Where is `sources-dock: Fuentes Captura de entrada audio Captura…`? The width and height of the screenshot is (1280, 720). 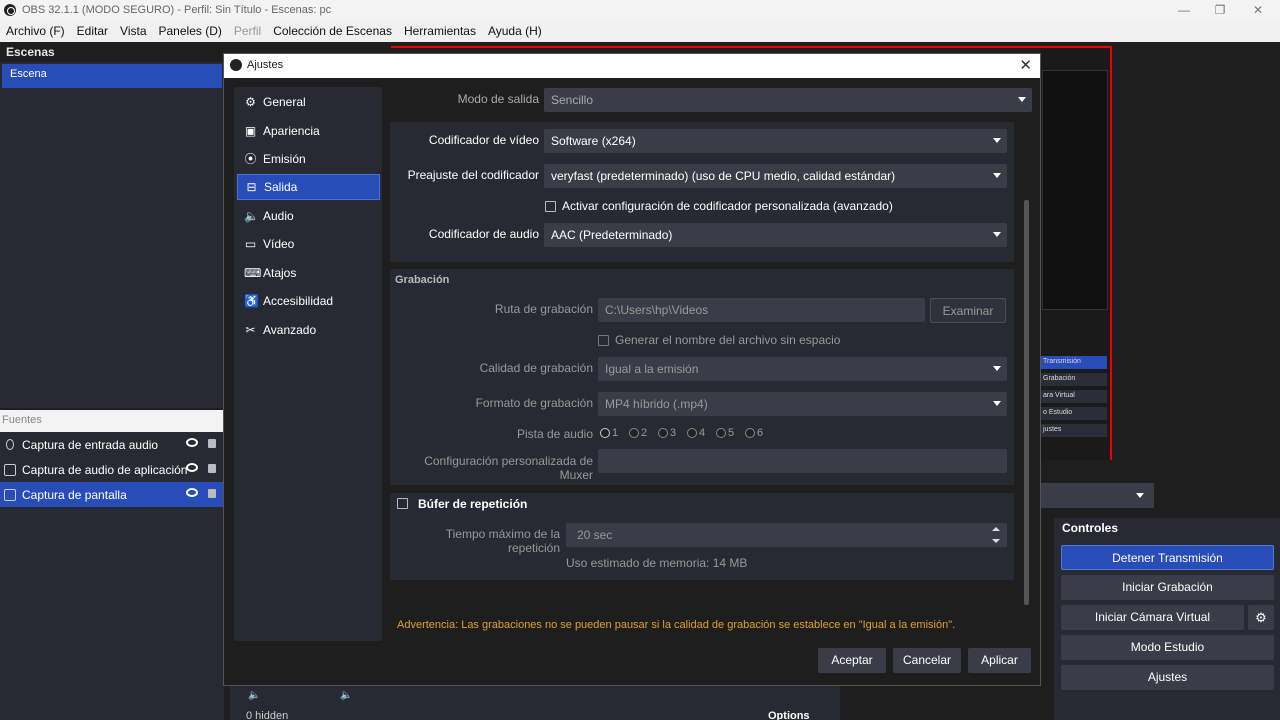 sources-dock: Fuentes Captura de entrada audio Captura… is located at coordinates (112, 565).